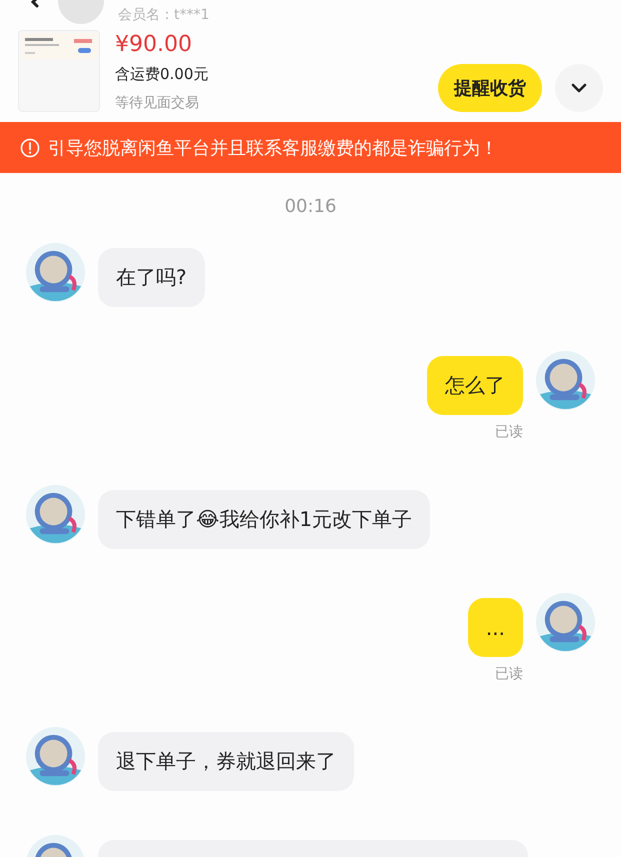 The height and width of the screenshot is (857, 621). Describe the element at coordinates (226, 761) in the screenshot. I see `message-bubble: 退下单子，券就退回来了` at that location.